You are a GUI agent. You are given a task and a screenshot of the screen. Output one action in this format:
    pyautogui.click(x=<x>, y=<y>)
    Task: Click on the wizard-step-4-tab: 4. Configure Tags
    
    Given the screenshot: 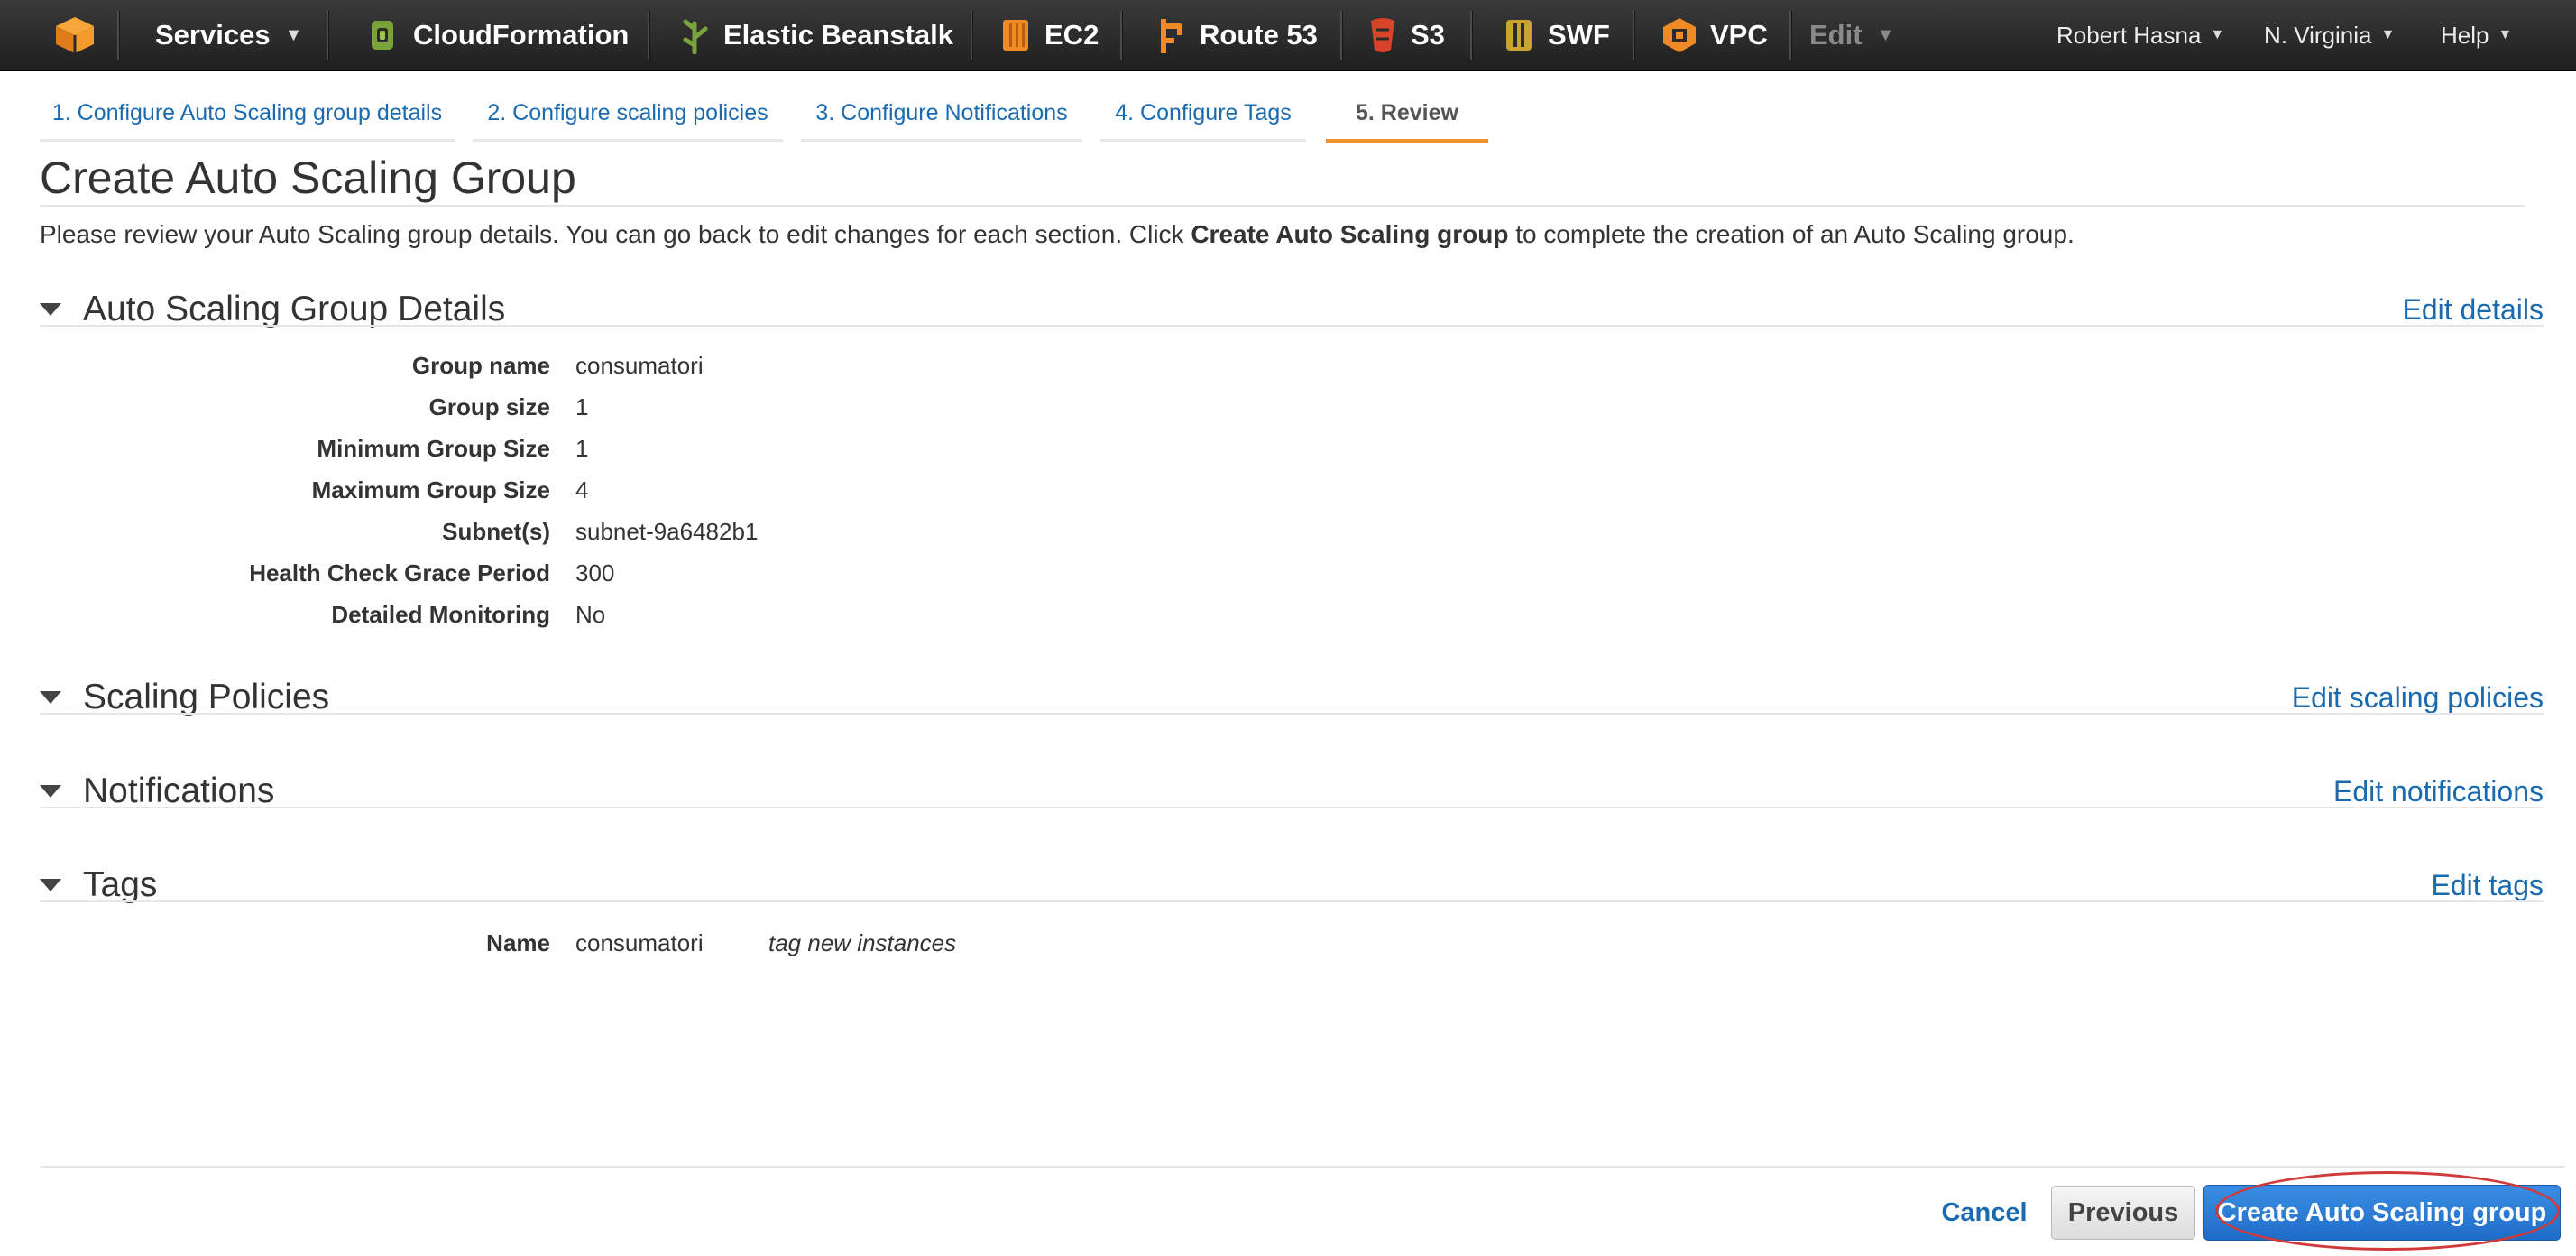 What is the action you would take?
    pyautogui.click(x=1203, y=114)
    